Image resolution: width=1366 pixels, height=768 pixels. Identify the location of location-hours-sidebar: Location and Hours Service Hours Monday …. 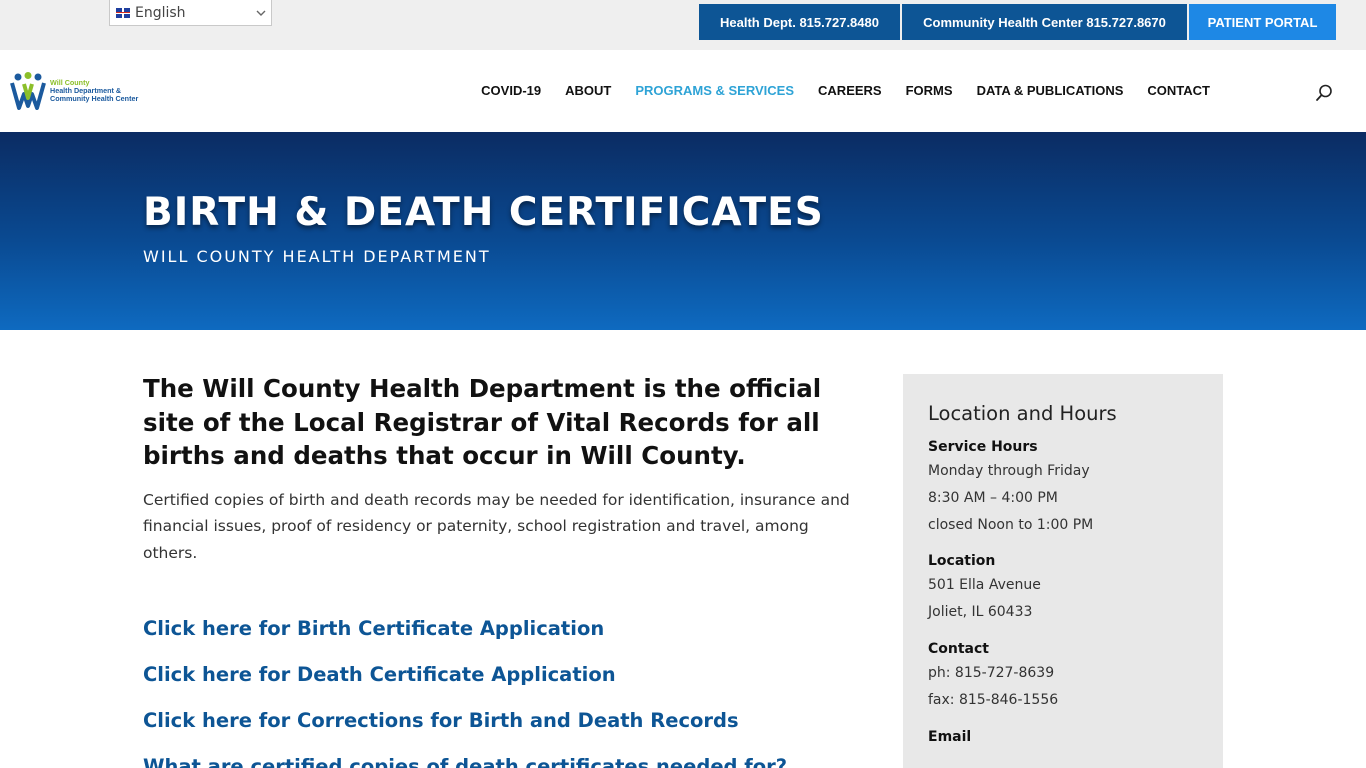
(1063, 571).